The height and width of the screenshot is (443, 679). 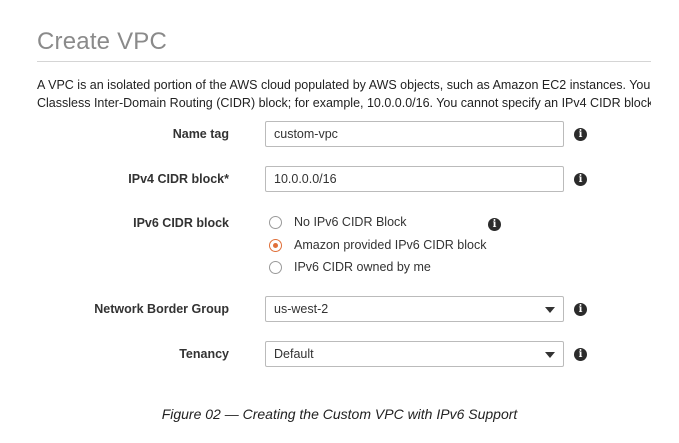 I want to click on tenancy-info-icon: i, so click(x=580, y=354).